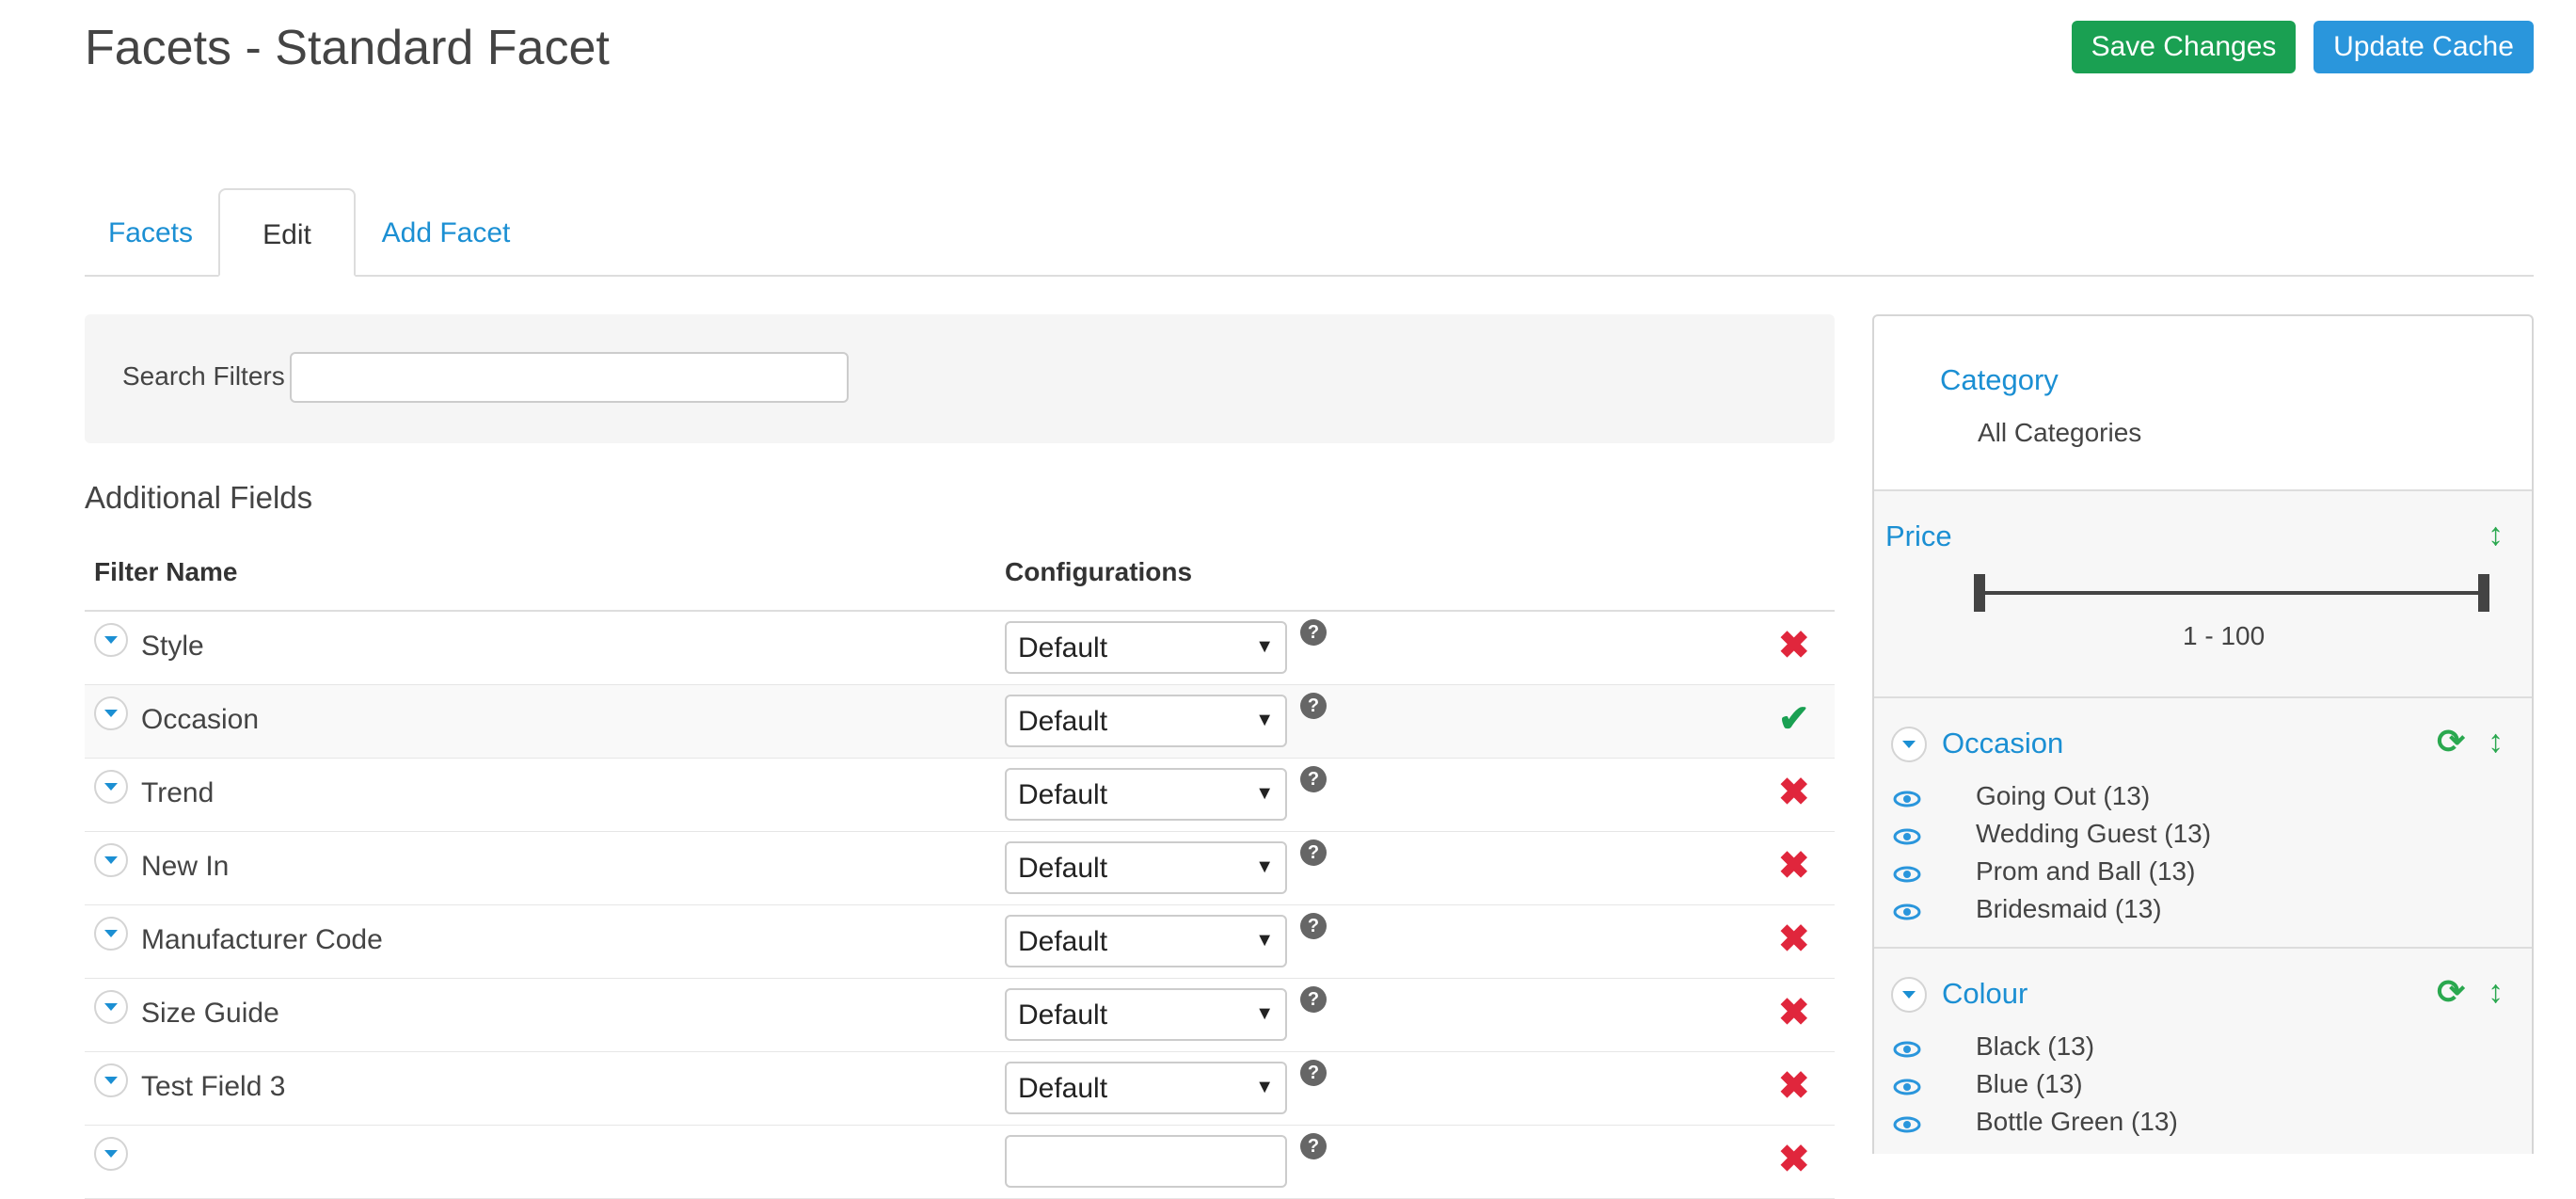  What do you see at coordinates (1099, 571) in the screenshot?
I see `column-header-configurations: Configurations` at bounding box center [1099, 571].